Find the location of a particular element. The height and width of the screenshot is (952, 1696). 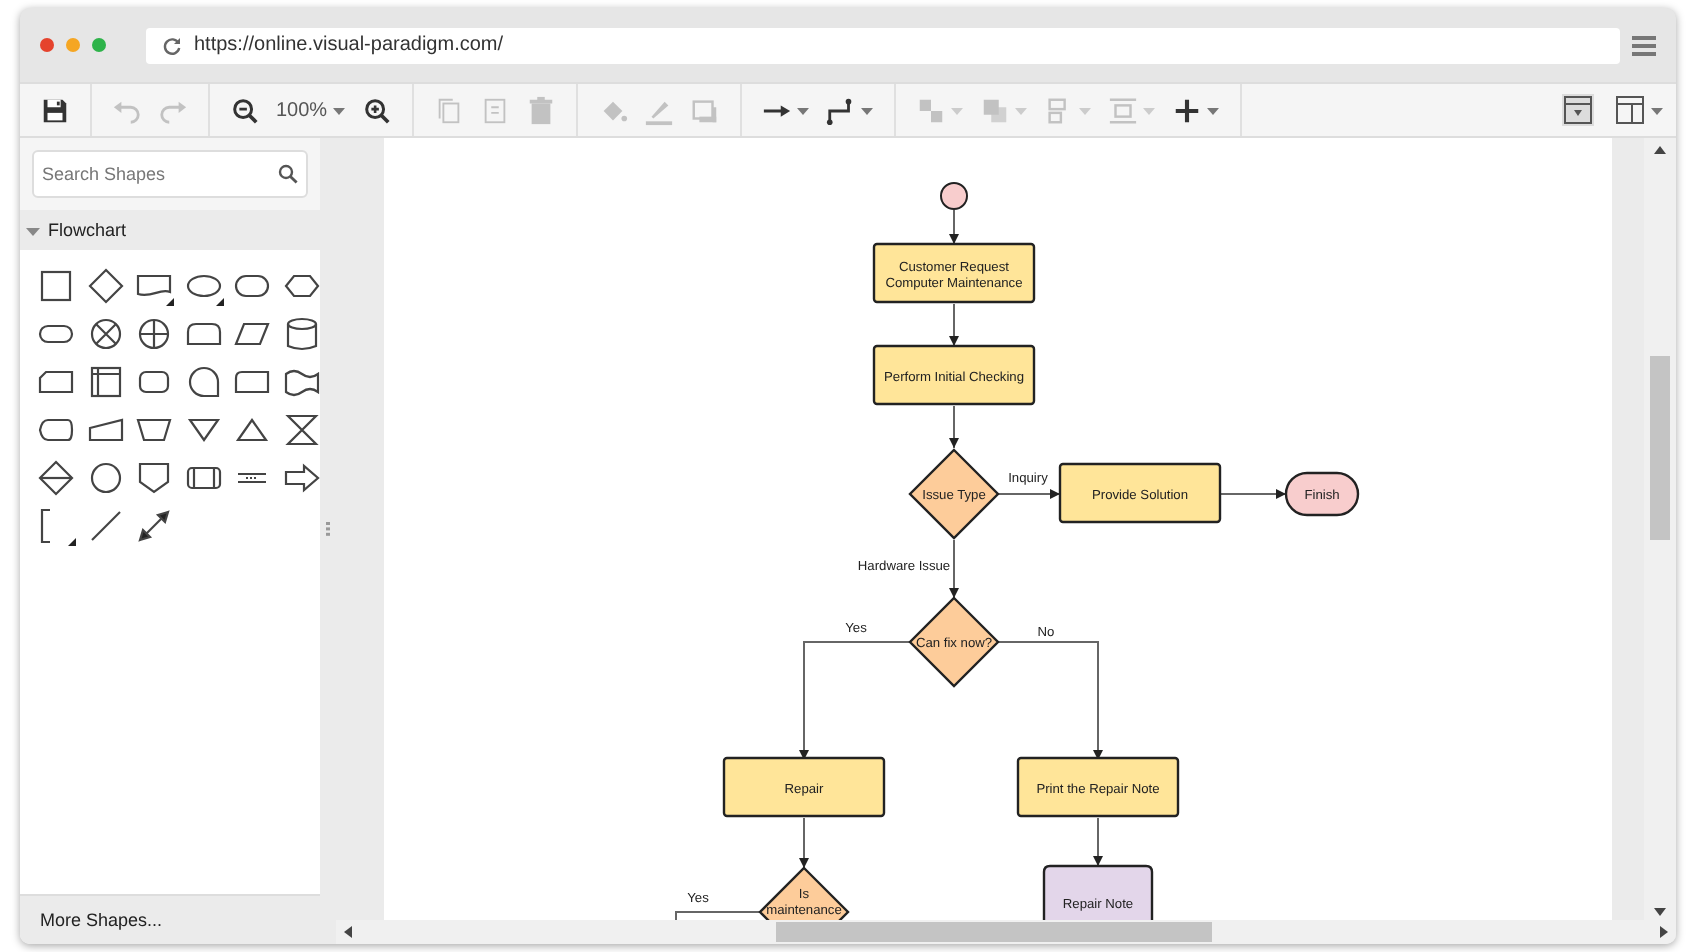

start-node is located at coordinates (954, 196).